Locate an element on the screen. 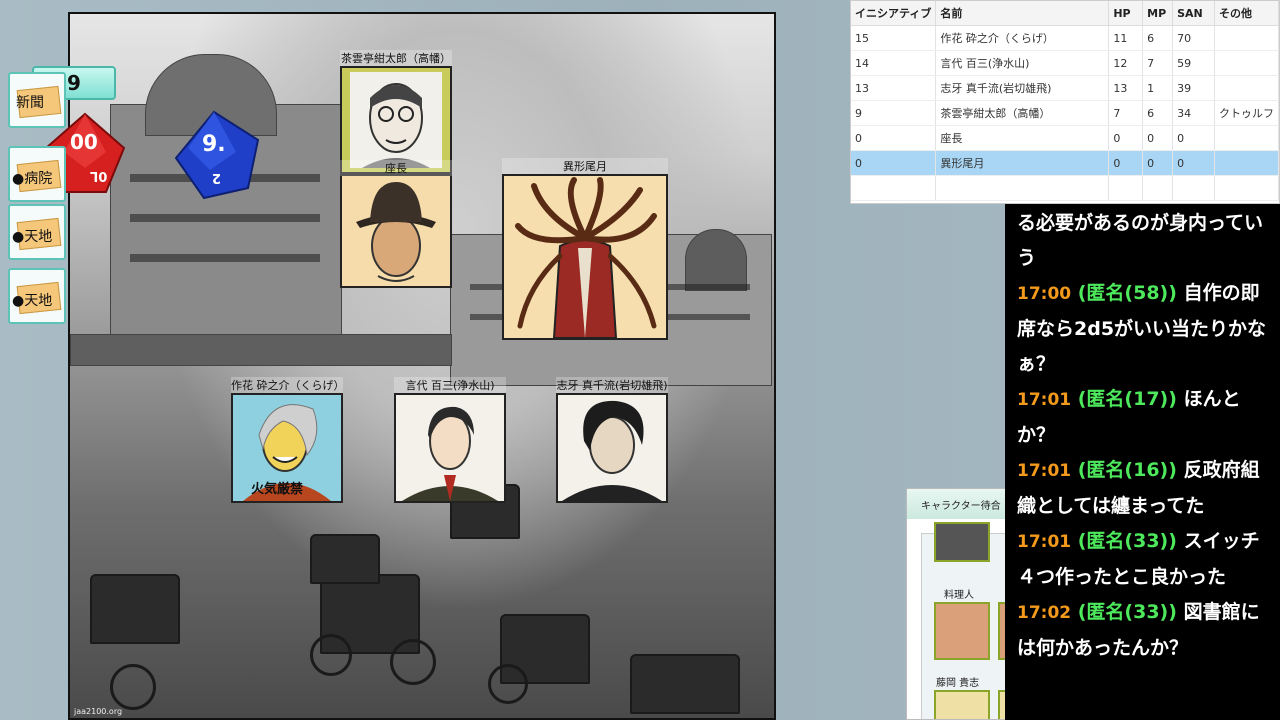  token-sakuhana: 作花 砕之介（くらげ） 火気厳禁 is located at coordinates (288, 440).